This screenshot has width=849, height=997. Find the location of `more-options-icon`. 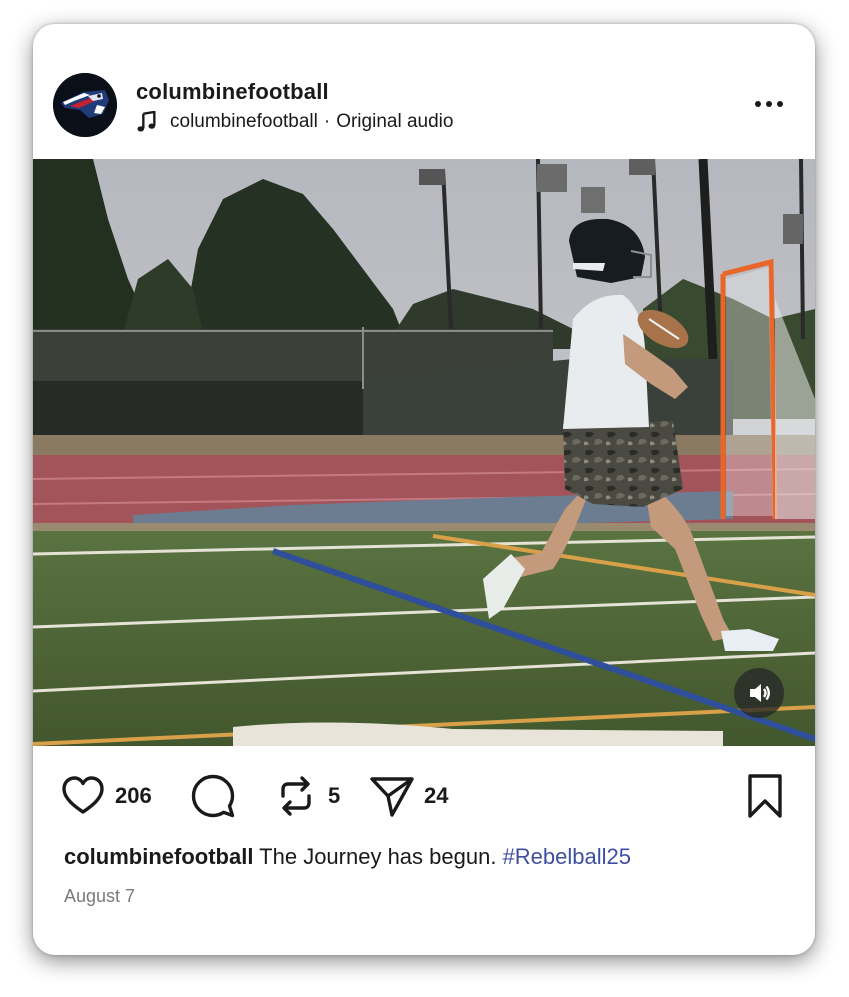

more-options-icon is located at coordinates (769, 104).